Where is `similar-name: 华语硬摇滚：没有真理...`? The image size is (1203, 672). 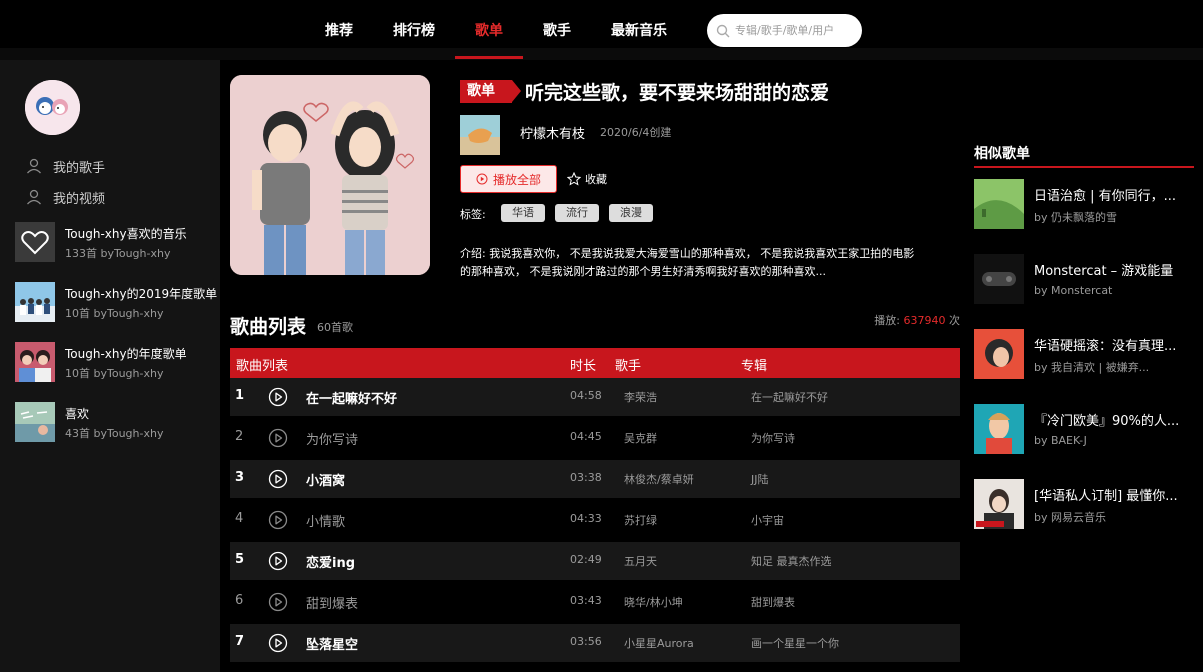
similar-name: 华语硬摇滚：没有真理... is located at coordinates (1105, 346).